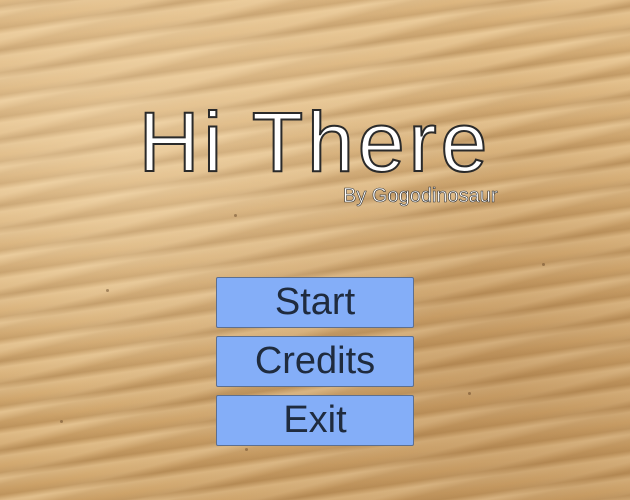 This screenshot has width=630, height=500. What do you see at coordinates (420, 196) in the screenshot?
I see `author-byline: By Gogodinosaur` at bounding box center [420, 196].